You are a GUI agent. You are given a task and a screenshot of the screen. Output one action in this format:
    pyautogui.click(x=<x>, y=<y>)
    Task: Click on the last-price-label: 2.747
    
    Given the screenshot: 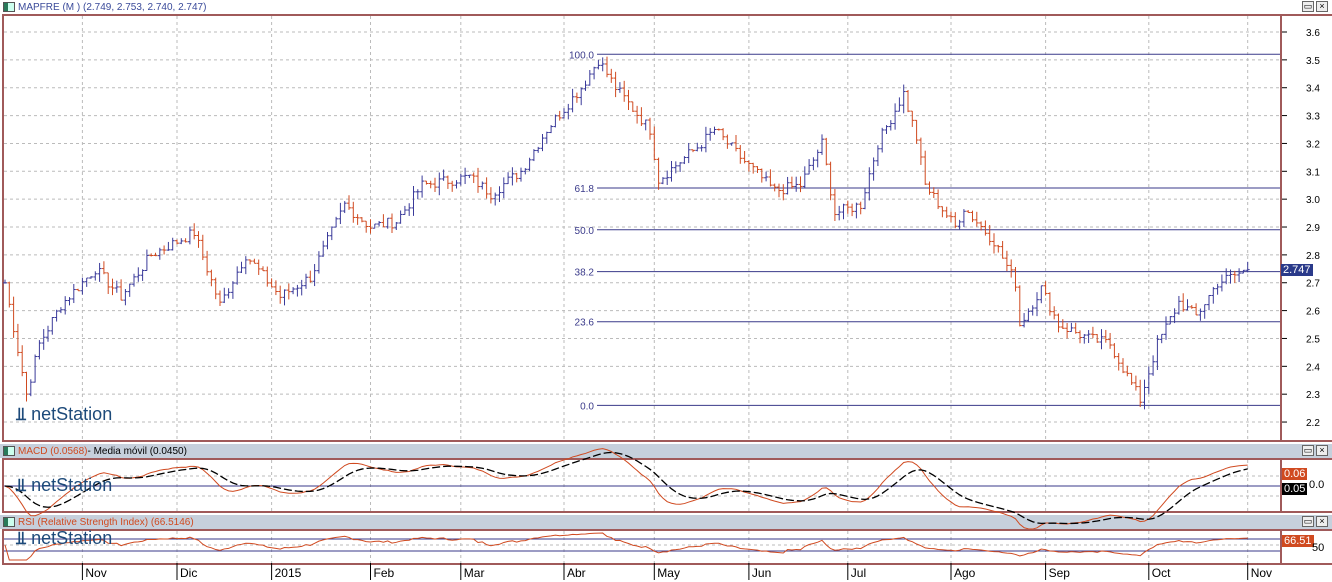 What is the action you would take?
    pyautogui.click(x=1297, y=270)
    